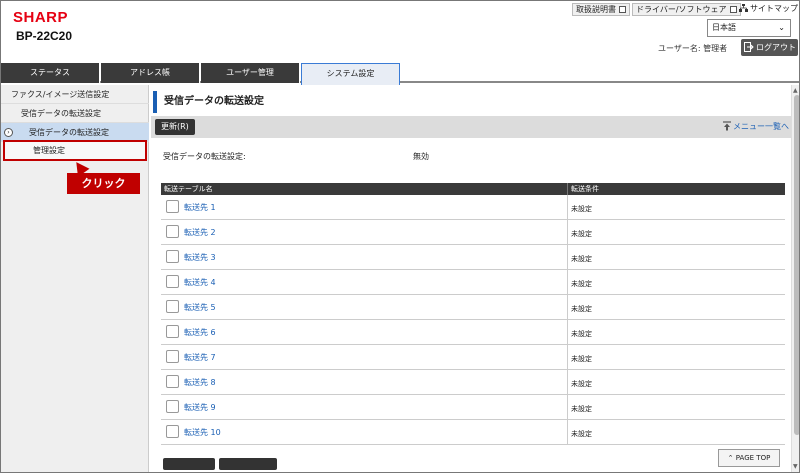 The width and height of the screenshot is (800, 473). I want to click on arrow-up-icon, so click(727, 126).